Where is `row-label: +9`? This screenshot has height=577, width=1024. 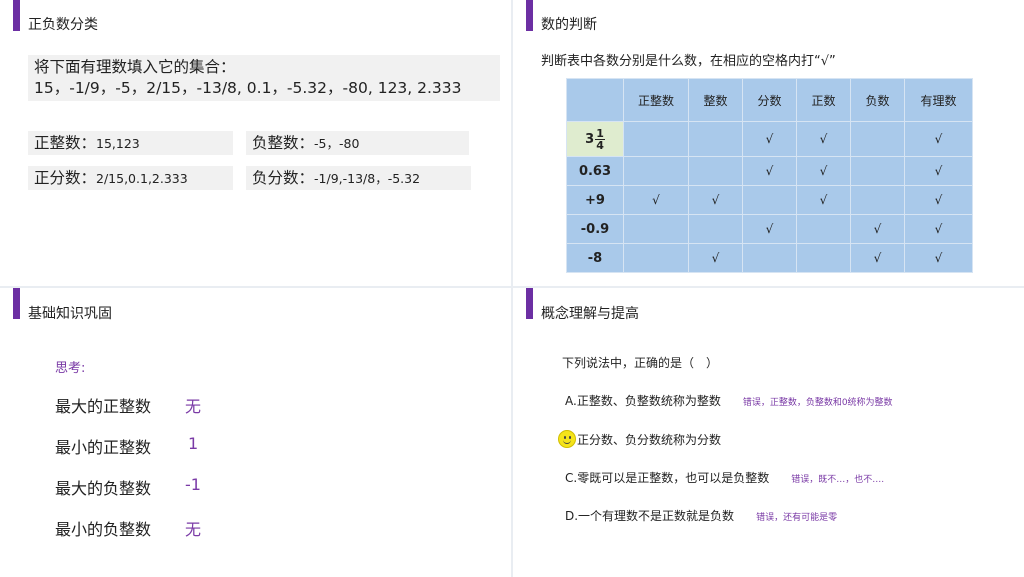 row-label: +9 is located at coordinates (595, 200).